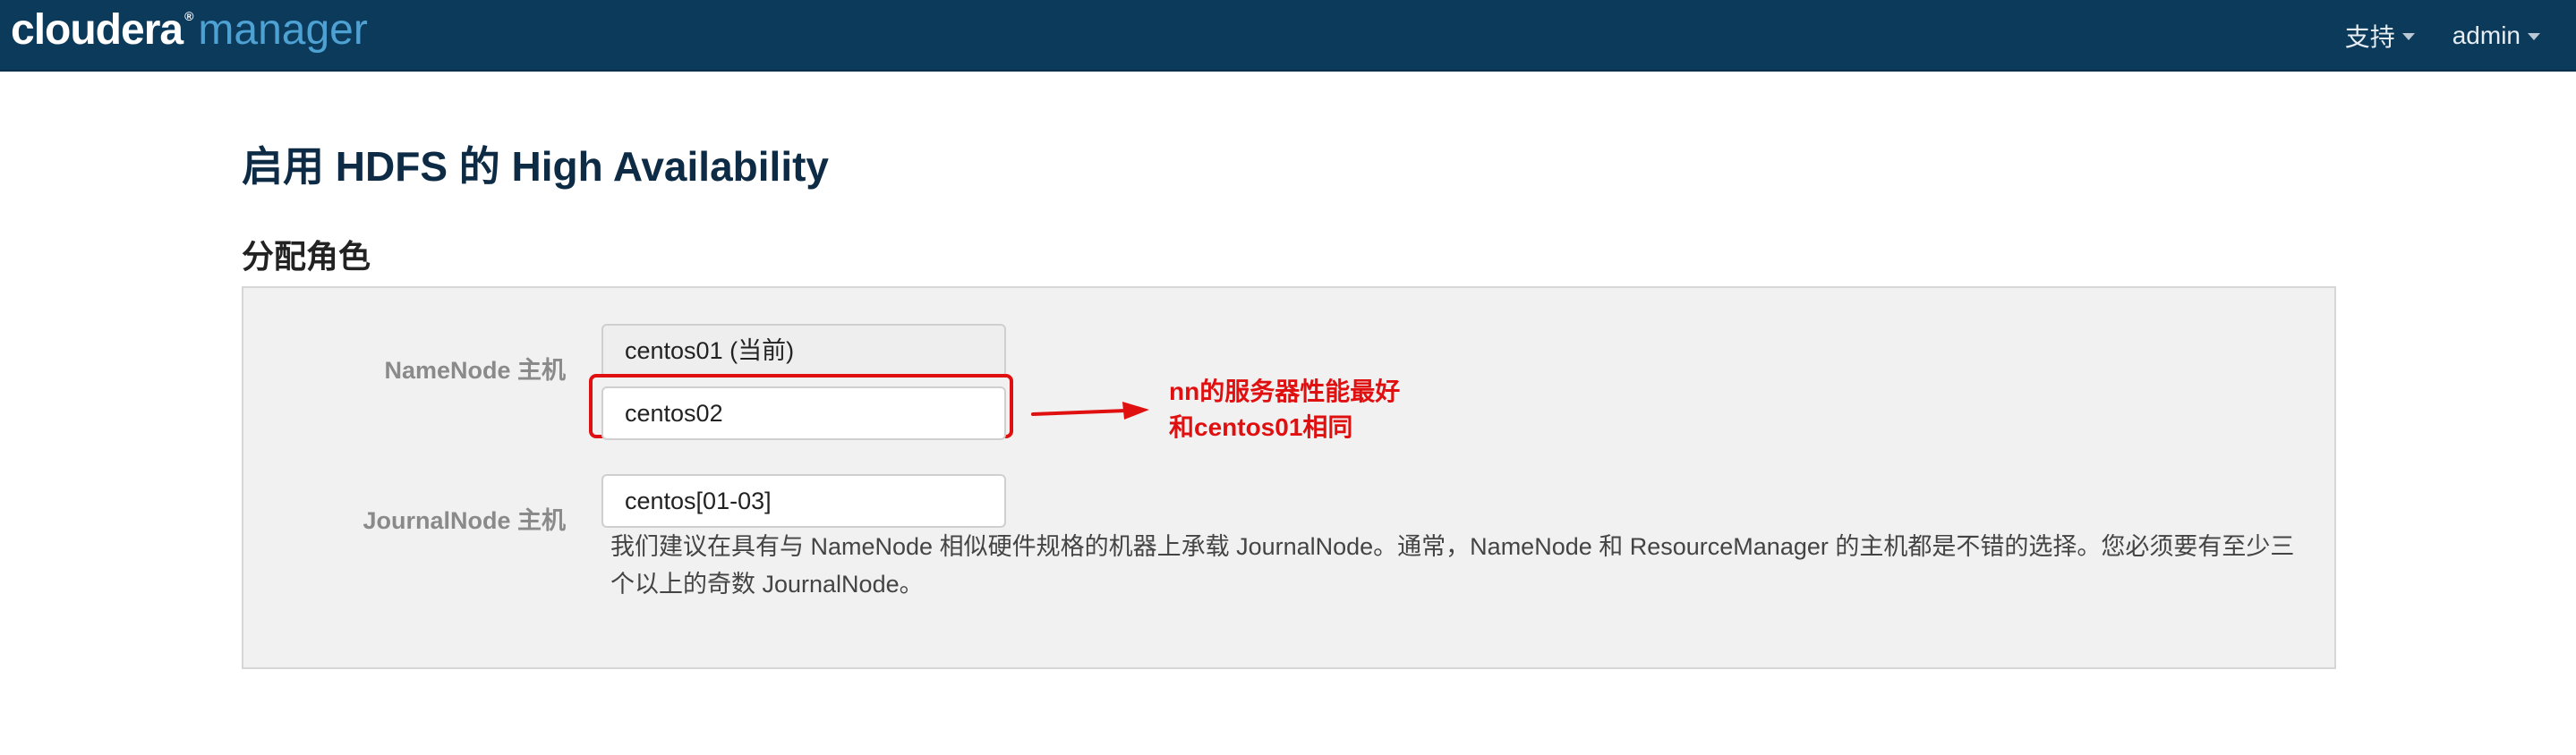 The height and width of the screenshot is (755, 2576). What do you see at coordinates (2486, 35) in the screenshot?
I see `user-menu-label: admin` at bounding box center [2486, 35].